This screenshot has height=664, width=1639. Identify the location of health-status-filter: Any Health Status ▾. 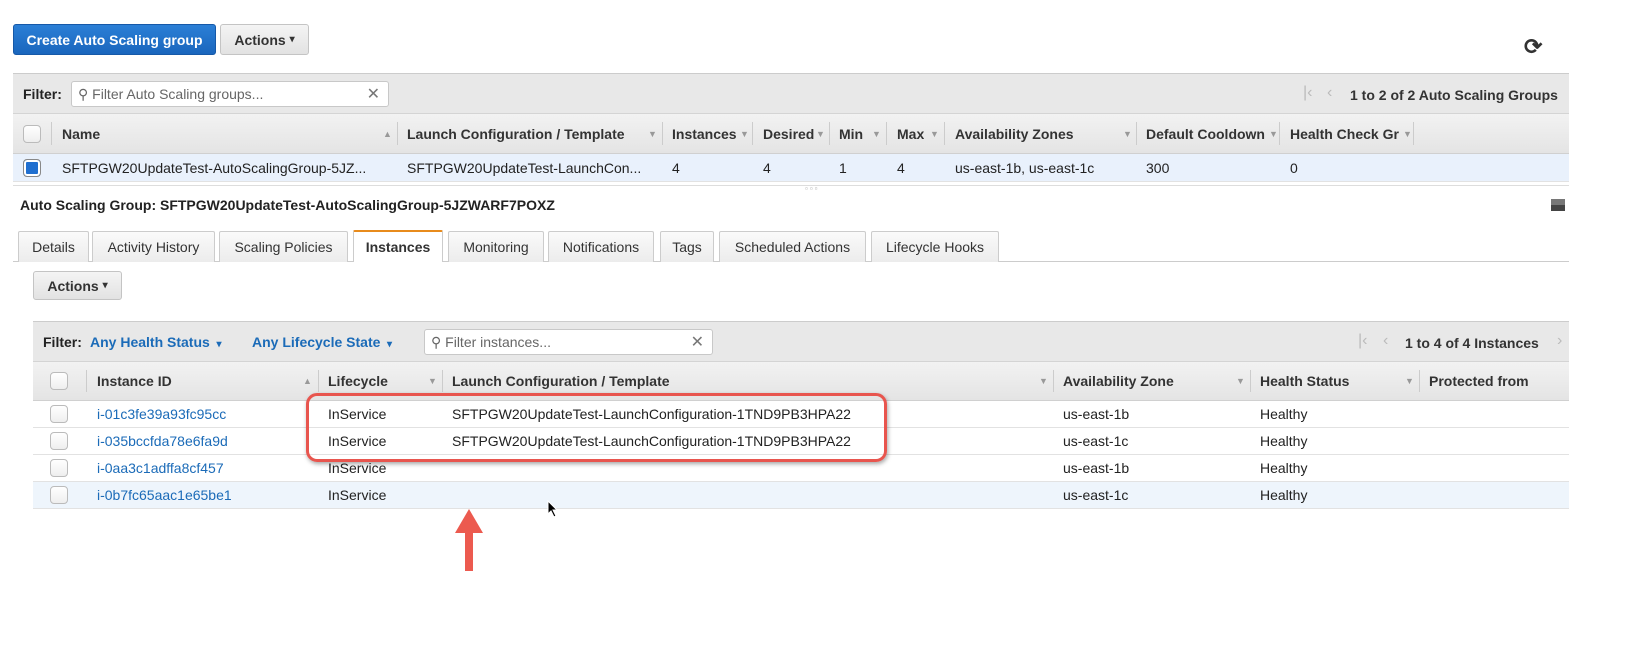
(156, 342).